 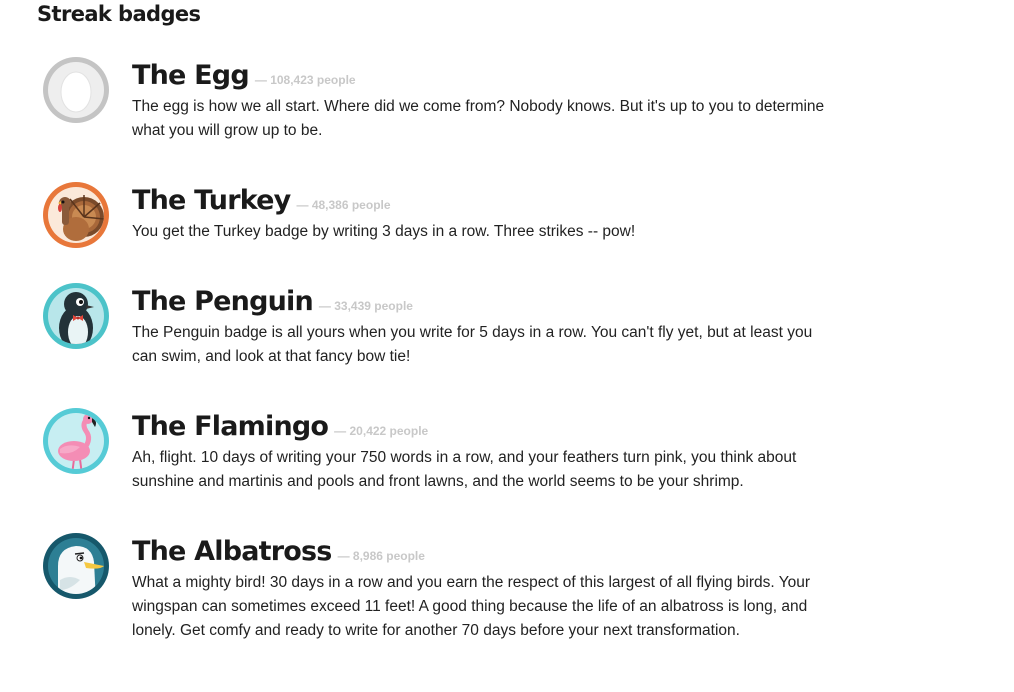 What do you see at coordinates (76, 316) in the screenshot?
I see `penguin-icon` at bounding box center [76, 316].